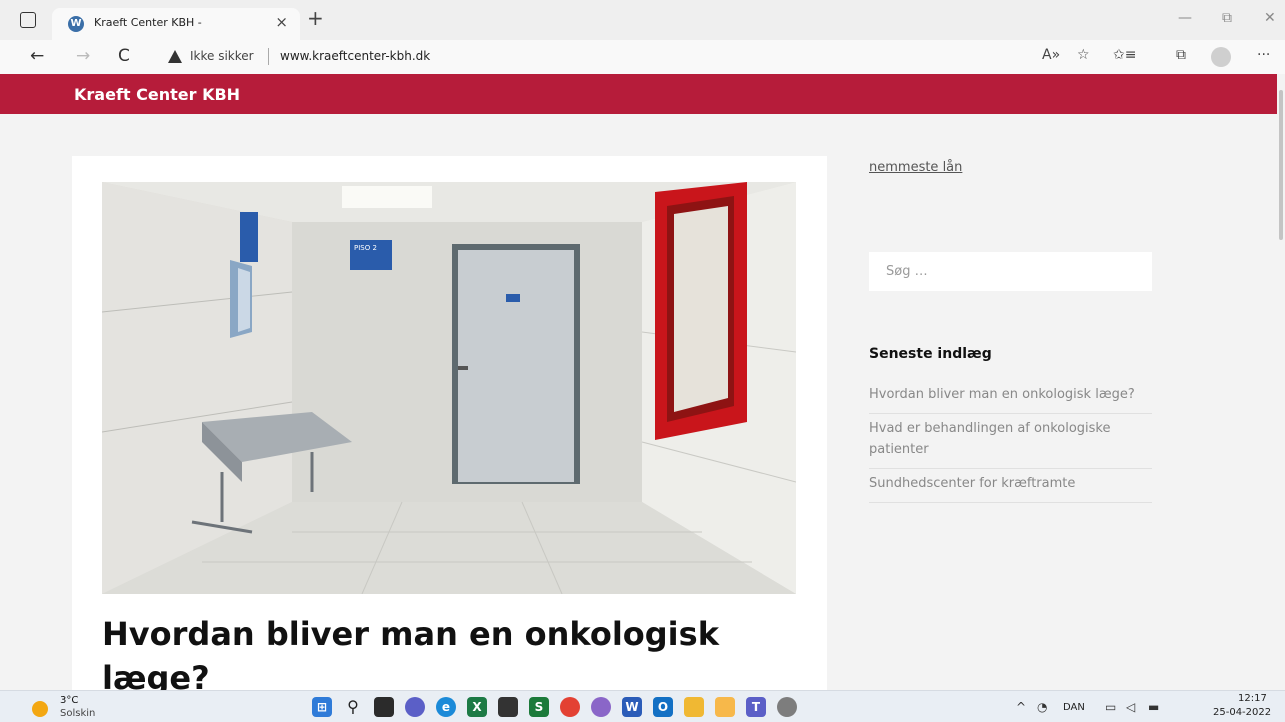  What do you see at coordinates (83, 56) in the screenshot?
I see `forward-button: →` at bounding box center [83, 56].